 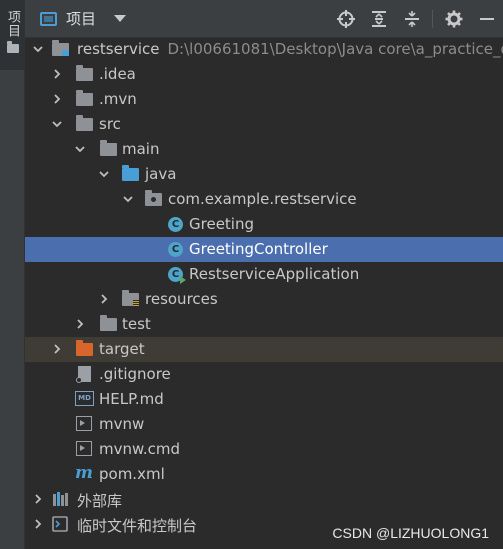 I want to click on locate-file-button, so click(x=345, y=19).